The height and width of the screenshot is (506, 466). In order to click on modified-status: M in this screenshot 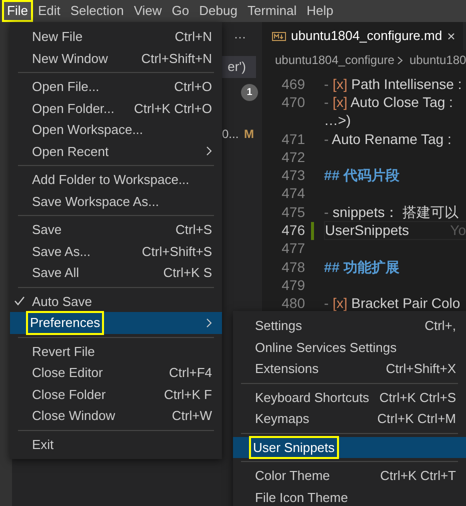, I will do `click(249, 134)`.